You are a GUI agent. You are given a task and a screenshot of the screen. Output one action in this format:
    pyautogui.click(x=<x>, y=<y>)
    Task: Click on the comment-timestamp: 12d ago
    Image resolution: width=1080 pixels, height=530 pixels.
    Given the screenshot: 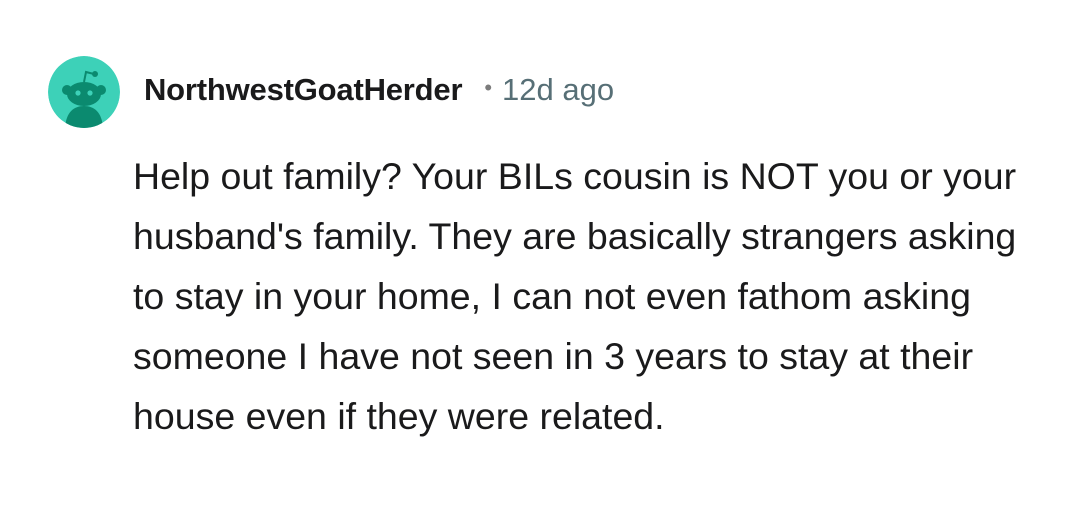 What is the action you would take?
    pyautogui.click(x=558, y=89)
    